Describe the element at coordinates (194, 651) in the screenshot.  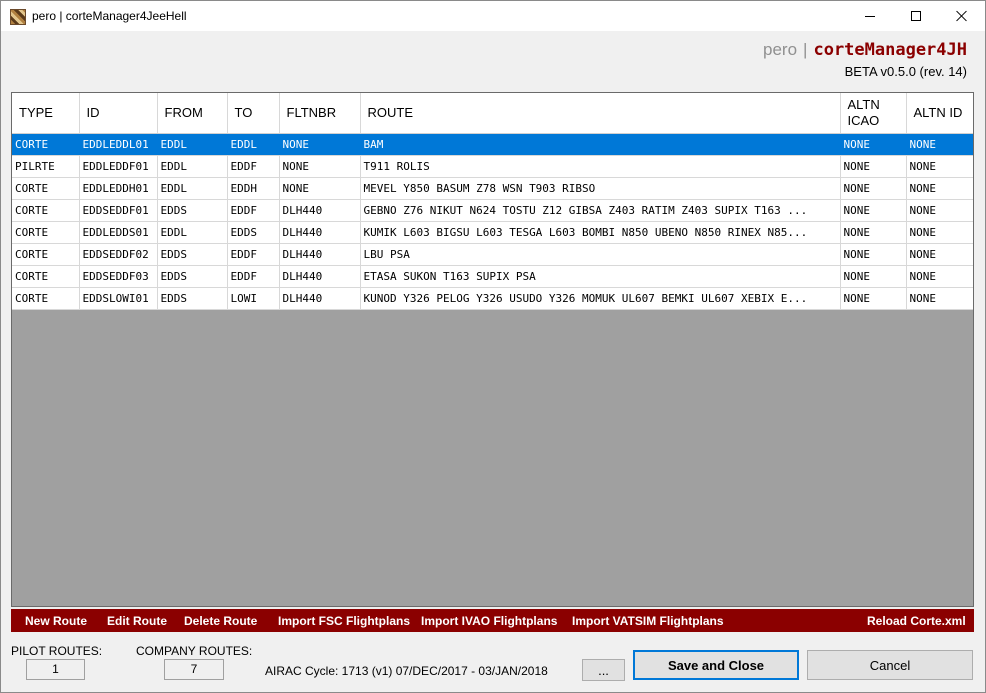
I see `company-routes-label: COMPANY ROUTES:` at that location.